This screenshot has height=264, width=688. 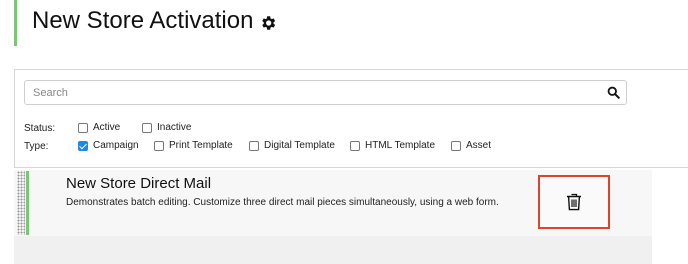 What do you see at coordinates (456, 145) in the screenshot?
I see `asset-checkbox` at bounding box center [456, 145].